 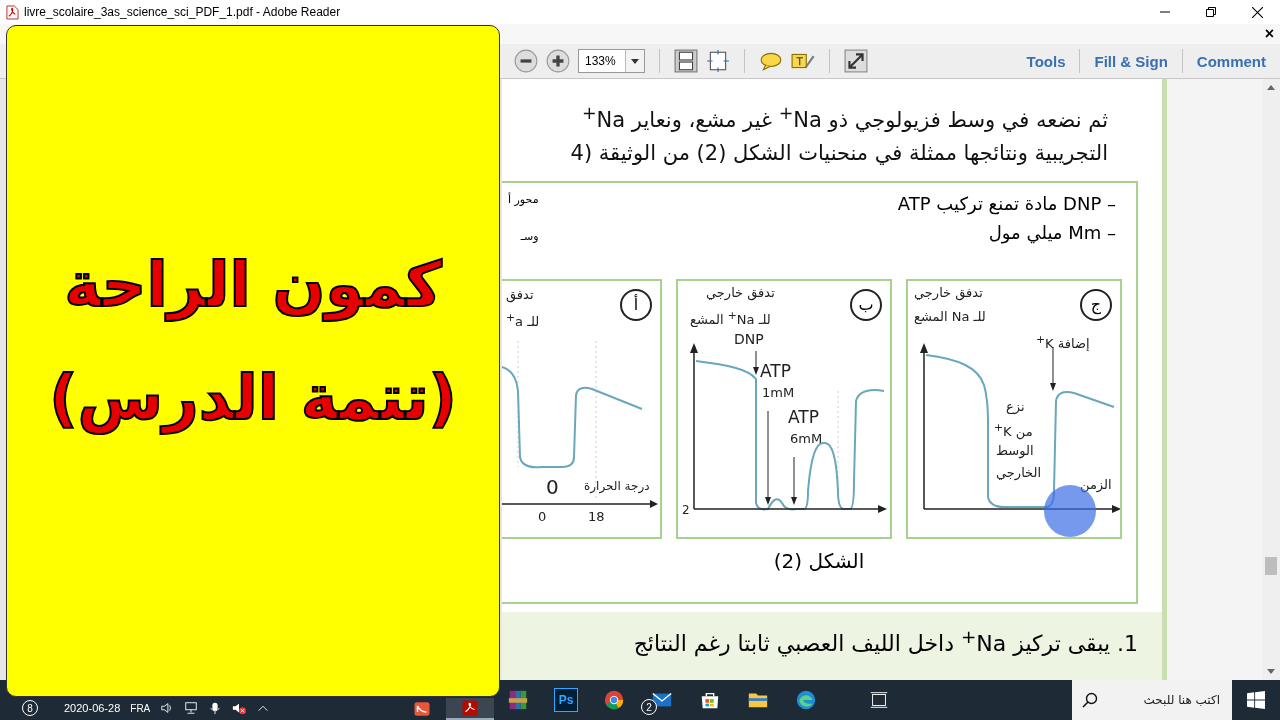 I want to click on legend-text: – Mm ميلي مول, so click(x=1052, y=232).